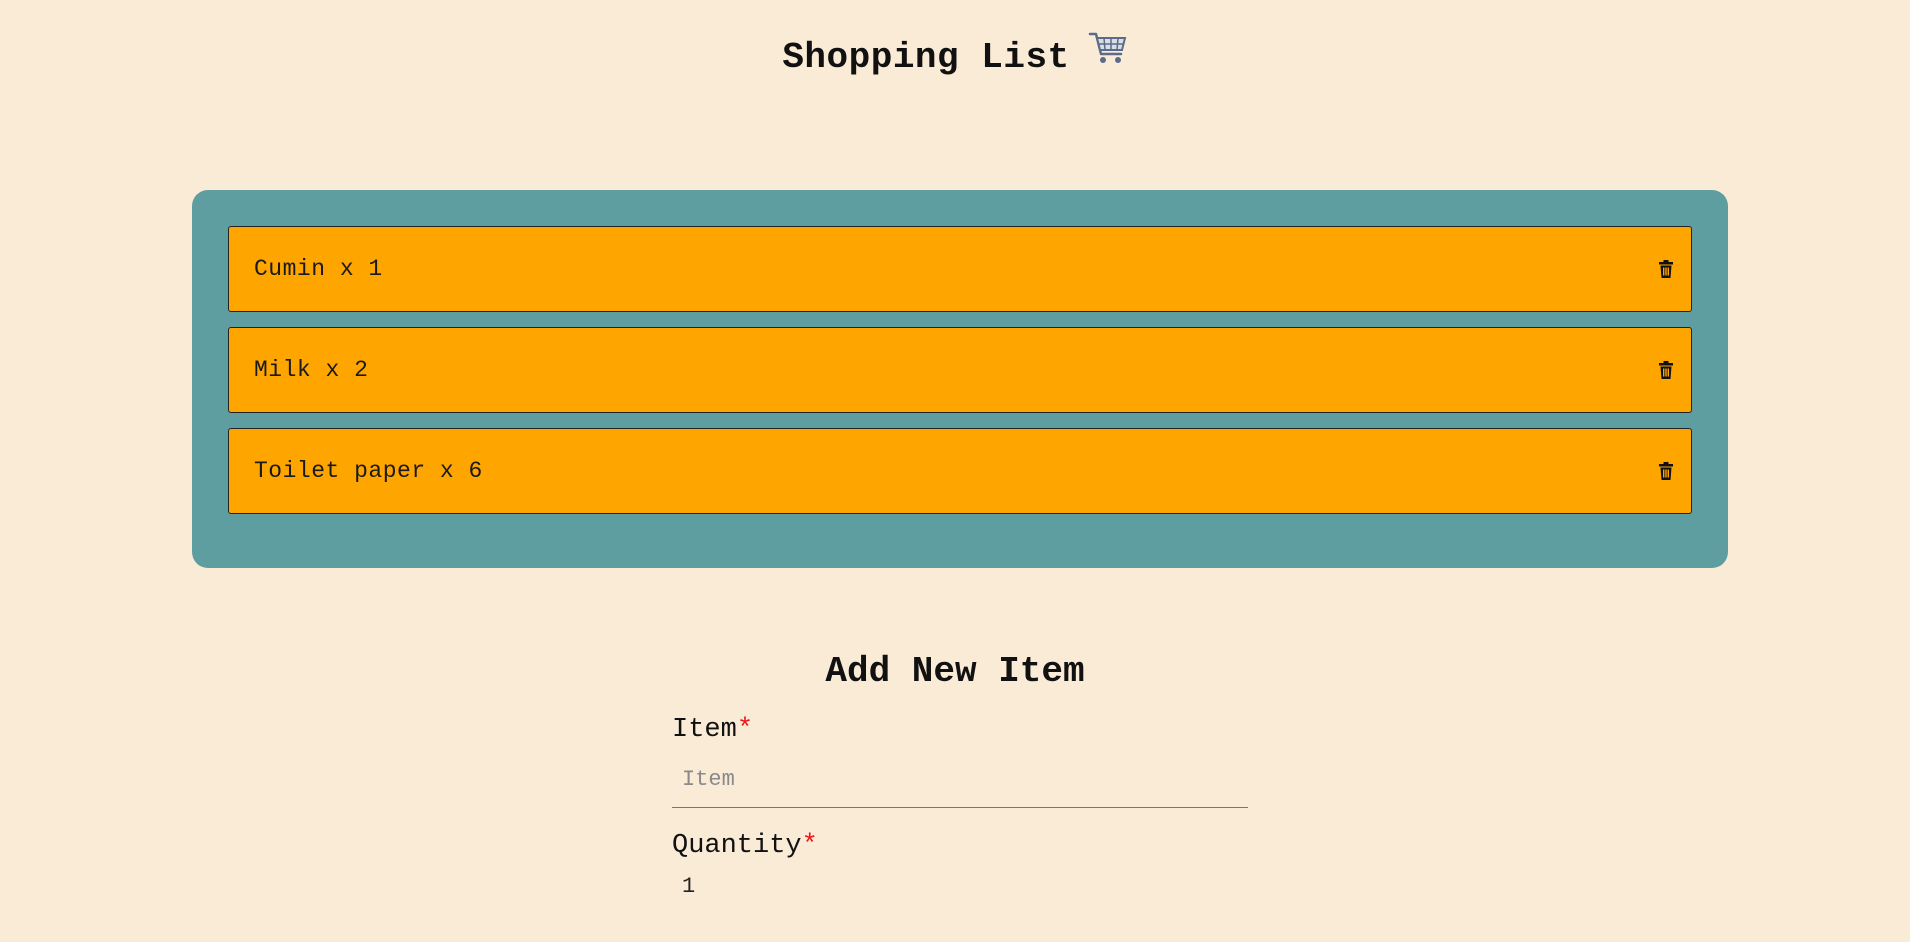  I want to click on item-label: Item*, so click(960, 730).